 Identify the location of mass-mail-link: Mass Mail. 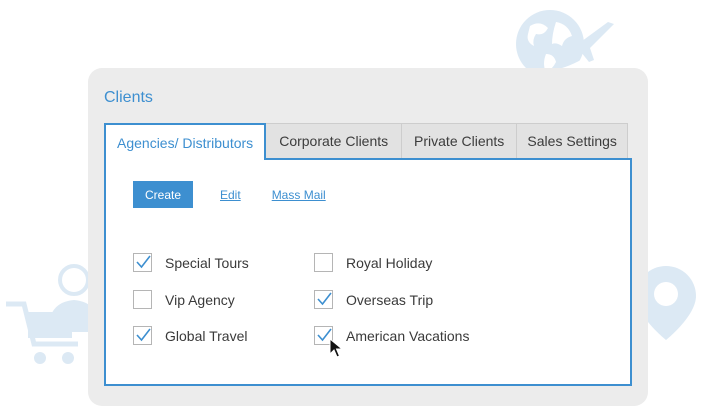
(299, 195).